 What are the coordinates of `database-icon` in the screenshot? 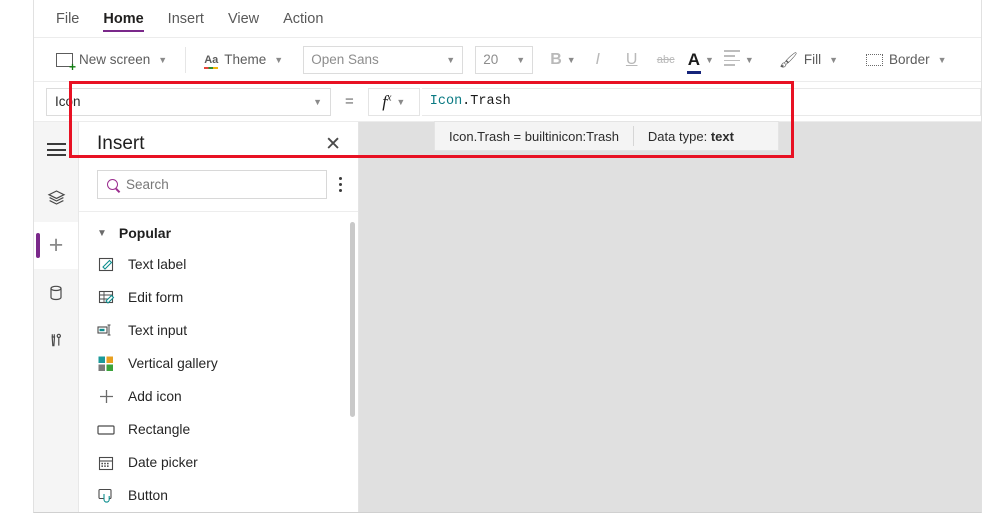 It's located at (56, 292).